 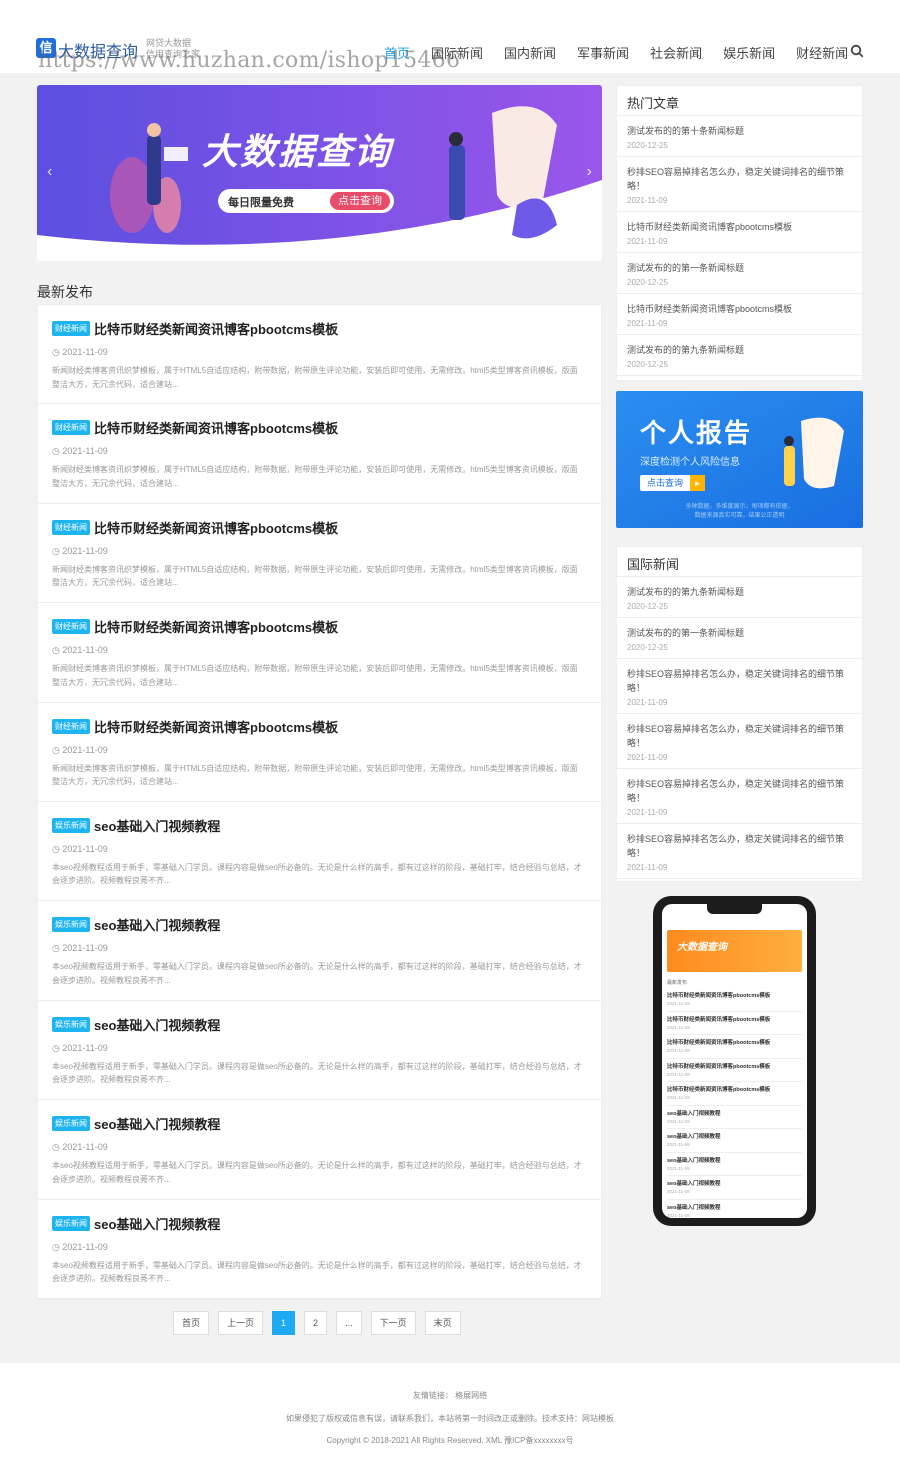 What do you see at coordinates (442, 1323) in the screenshot?
I see `page-button-6: 末页` at bounding box center [442, 1323].